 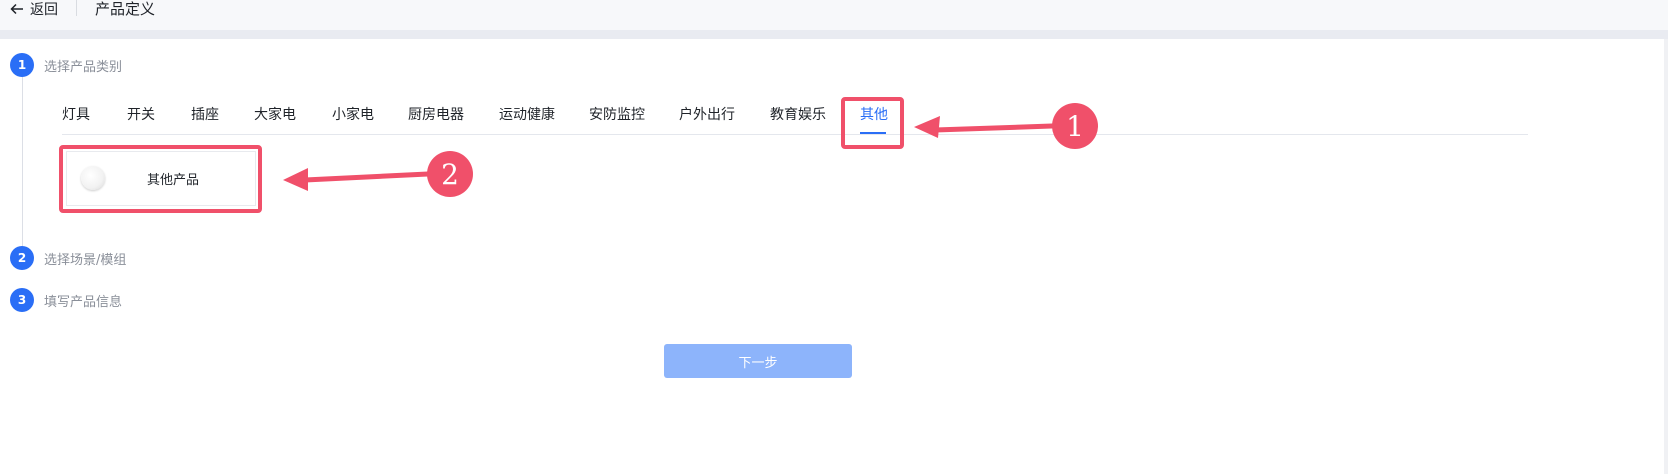 I want to click on annotation-callout-1: 1, so click(x=1075, y=126).